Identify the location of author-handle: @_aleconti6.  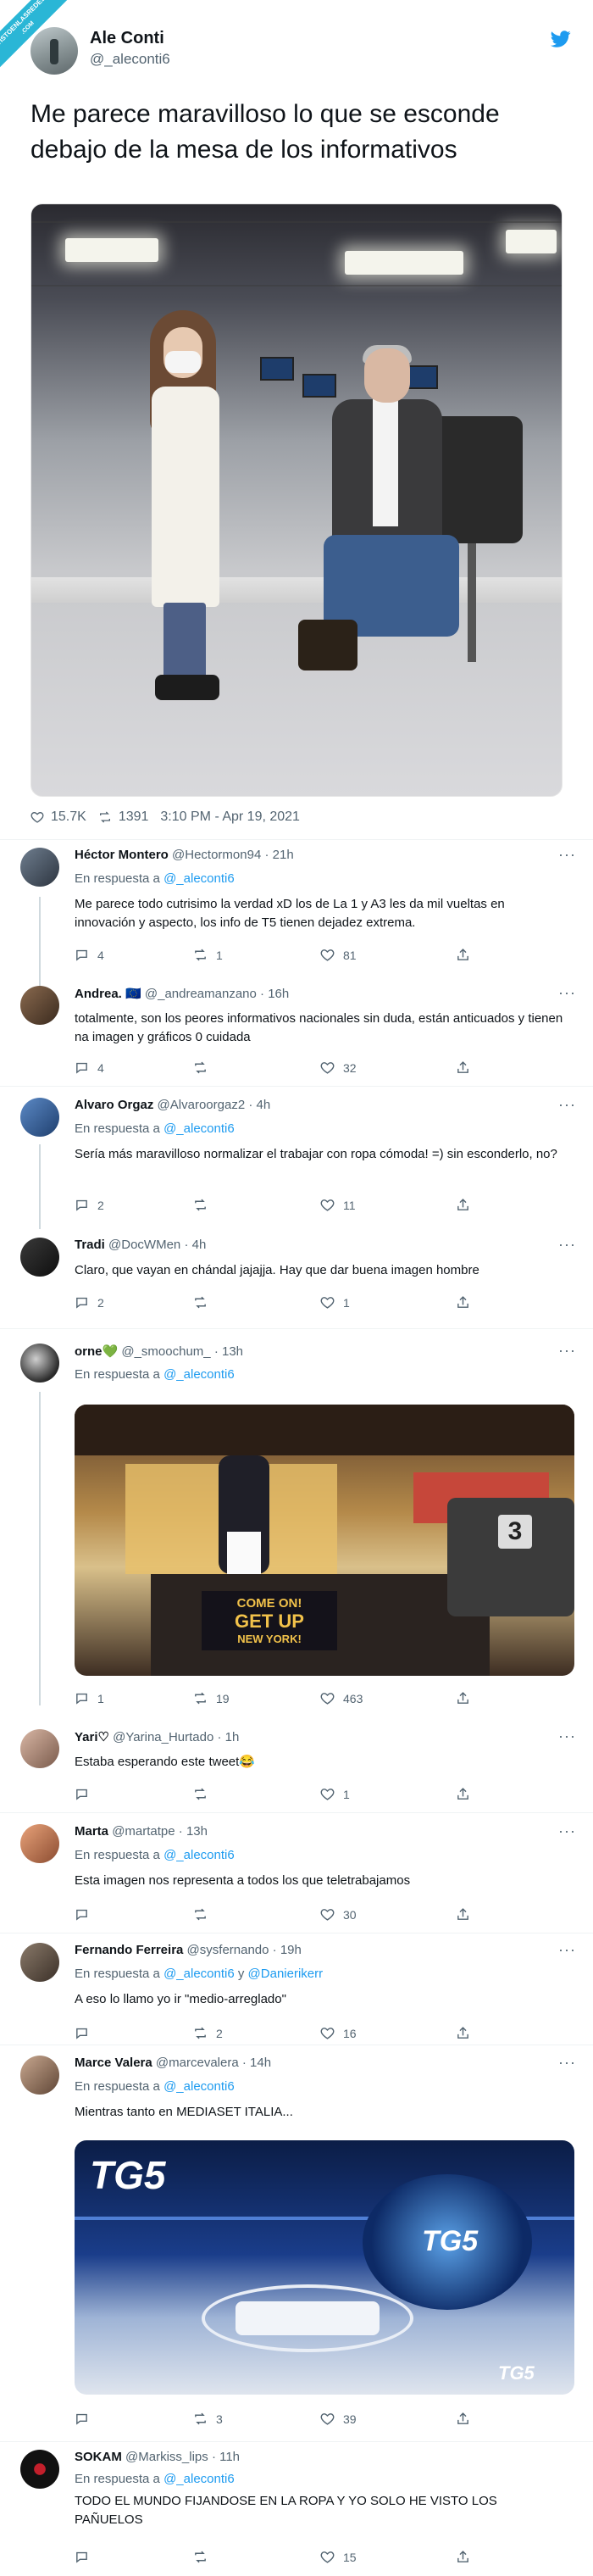
(130, 59).